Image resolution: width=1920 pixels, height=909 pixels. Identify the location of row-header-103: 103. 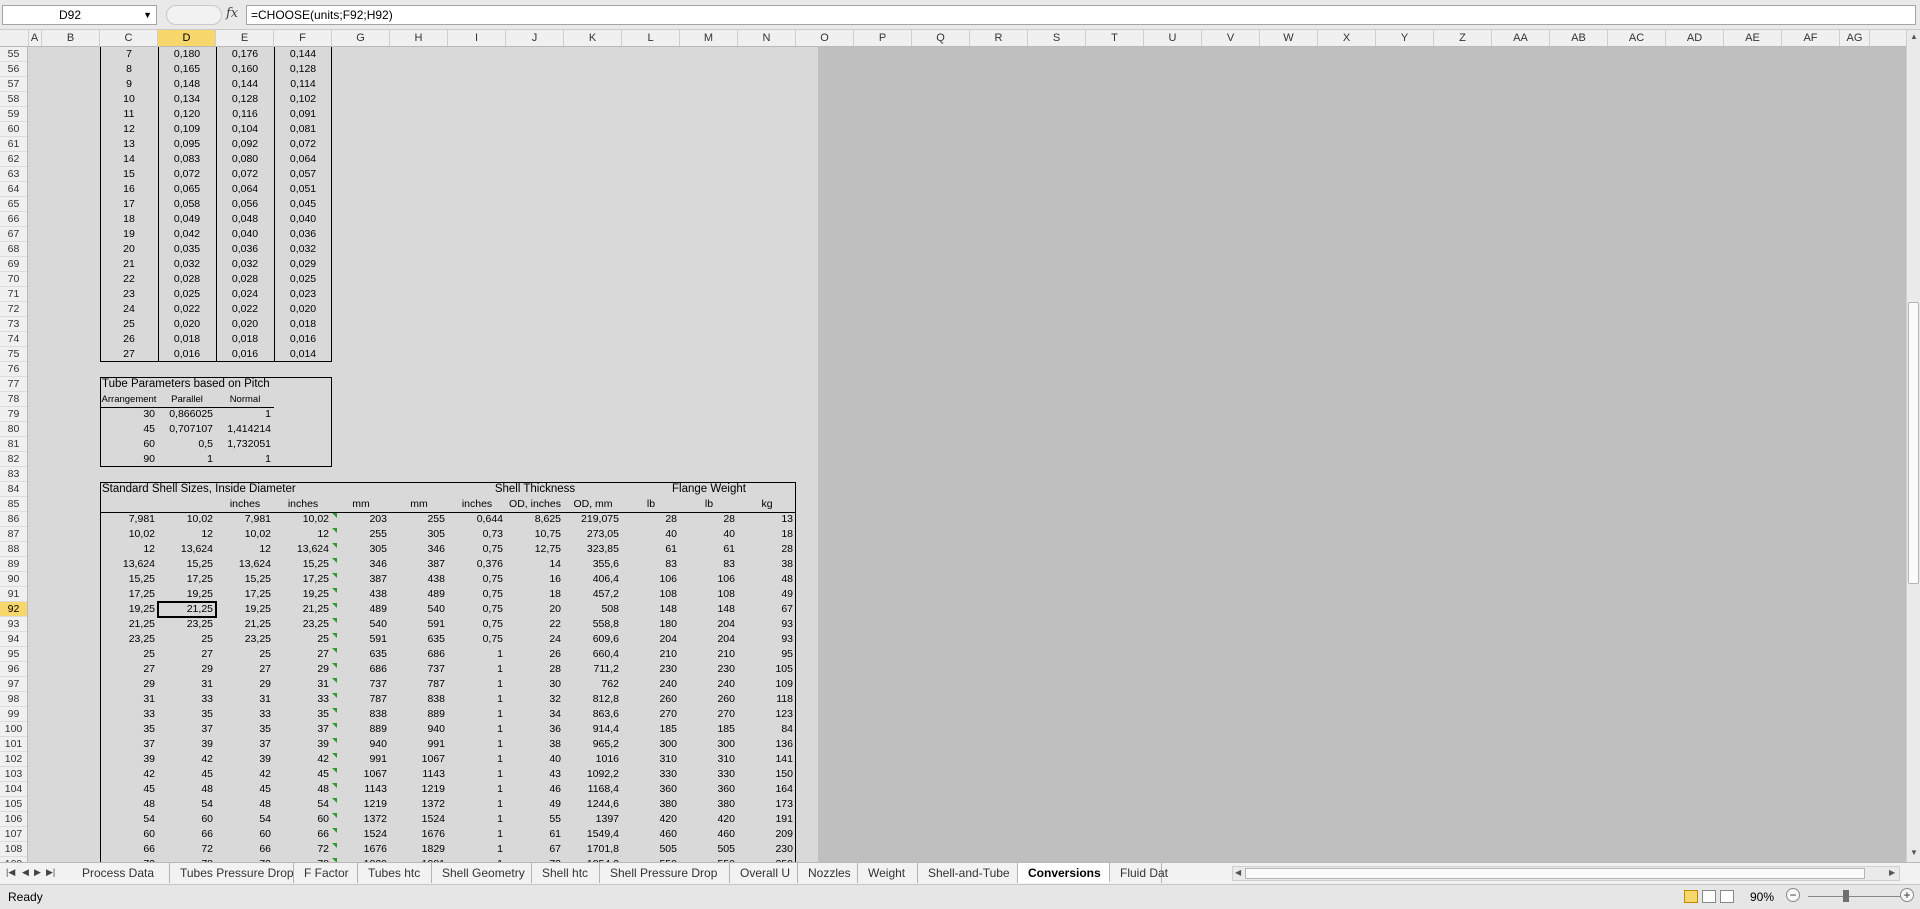
(13, 774).